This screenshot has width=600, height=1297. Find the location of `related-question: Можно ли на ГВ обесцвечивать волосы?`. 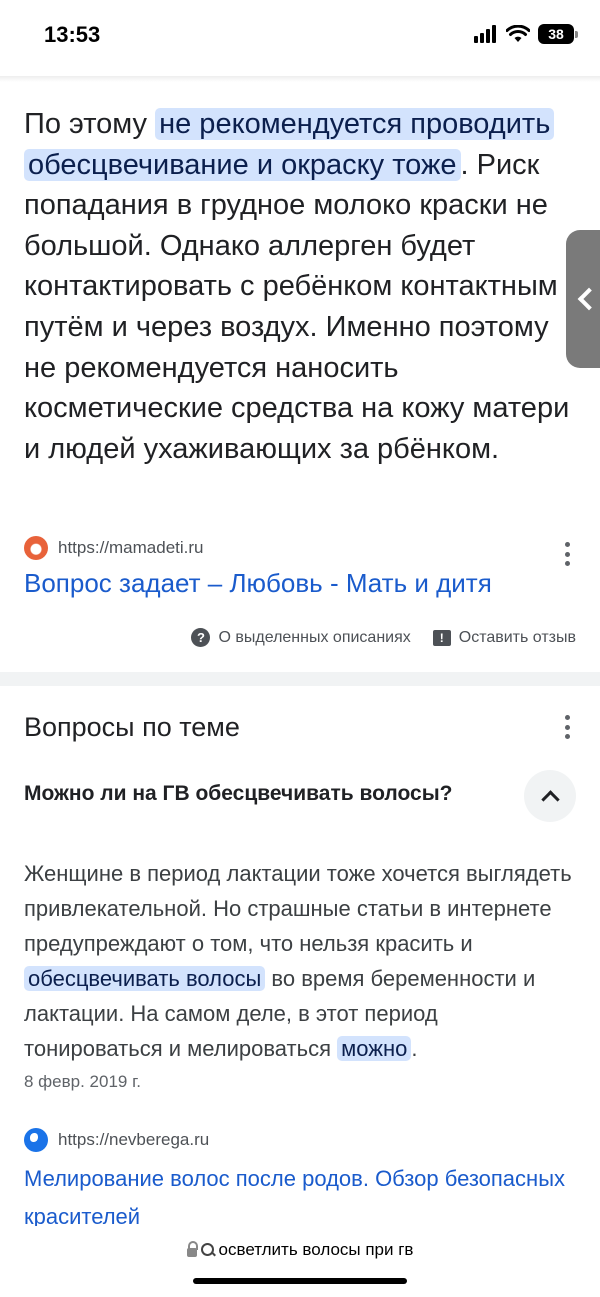

related-question: Можно ли на ГВ обесцвечивать волосы? is located at coordinates (238, 794).